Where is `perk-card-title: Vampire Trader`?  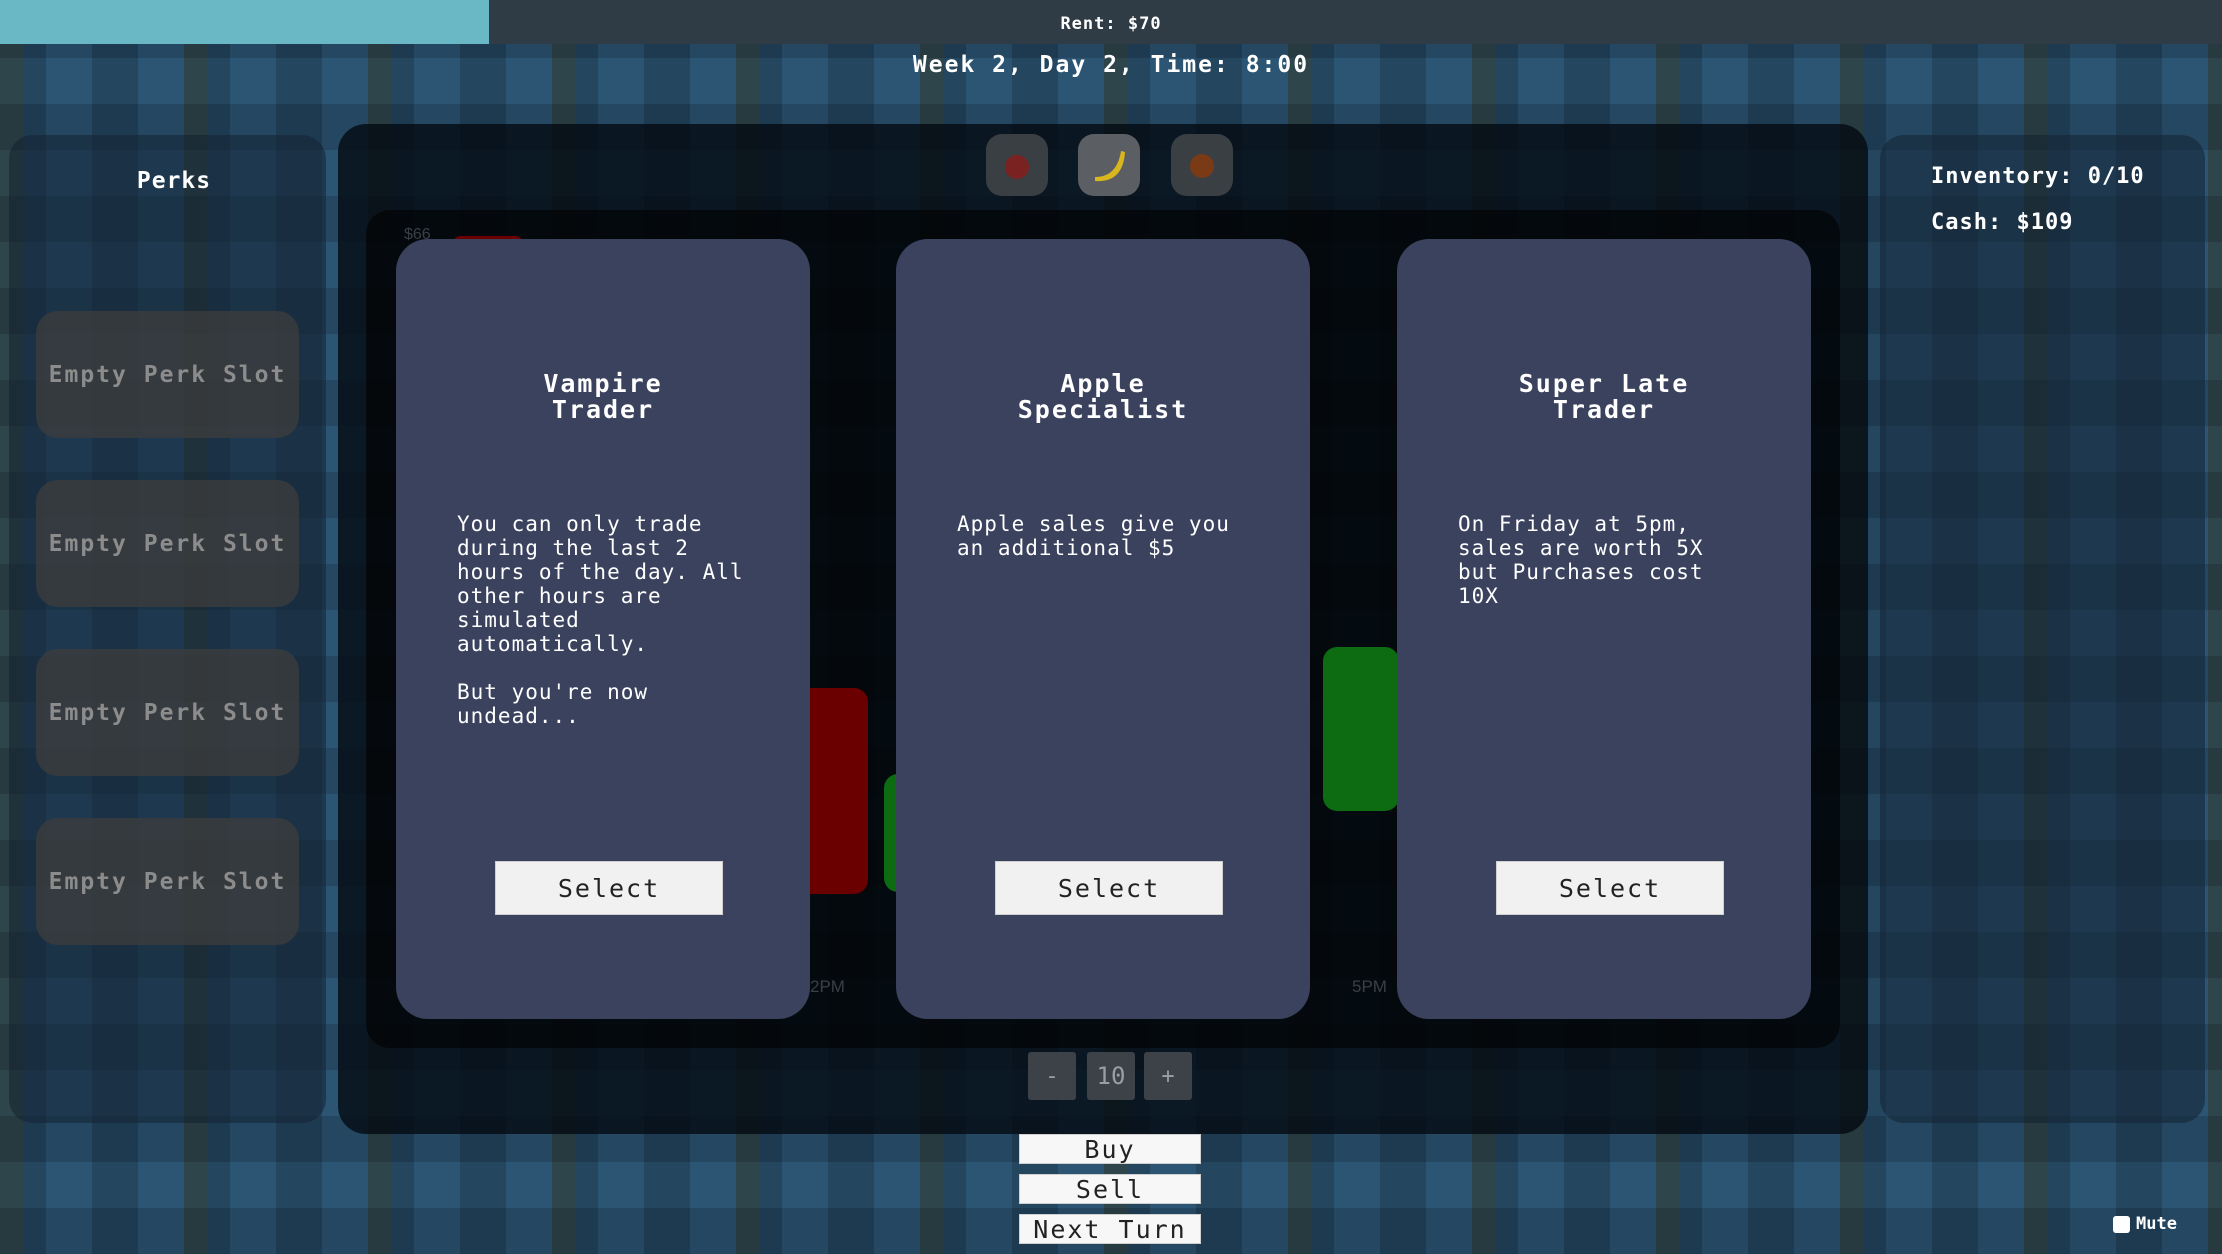 perk-card-title: Vampire Trader is located at coordinates (603, 396).